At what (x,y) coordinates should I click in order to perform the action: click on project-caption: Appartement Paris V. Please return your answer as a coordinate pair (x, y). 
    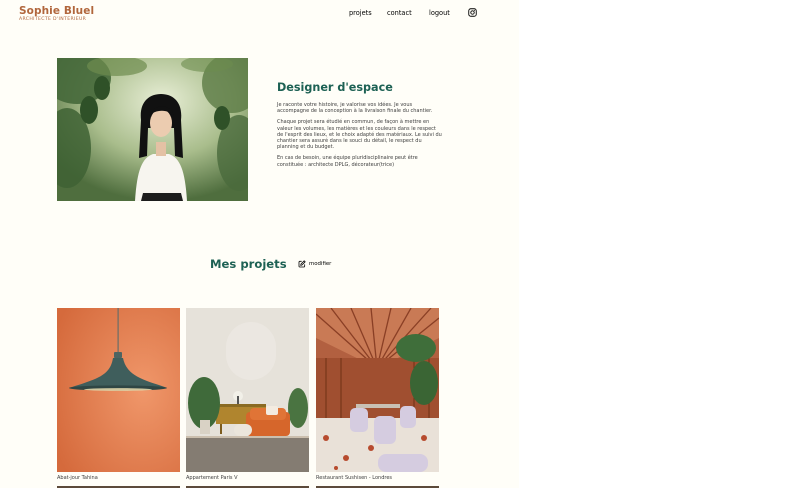
    Looking at the image, I should click on (212, 478).